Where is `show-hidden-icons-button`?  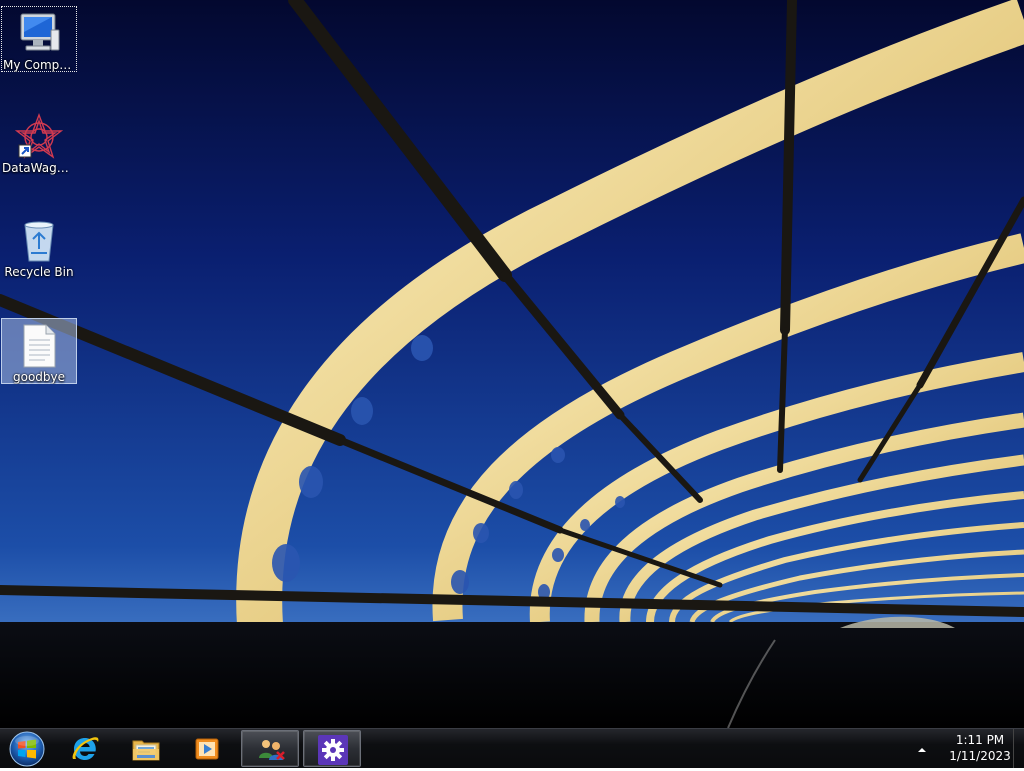
show-hidden-icons-button is located at coordinates (922, 749).